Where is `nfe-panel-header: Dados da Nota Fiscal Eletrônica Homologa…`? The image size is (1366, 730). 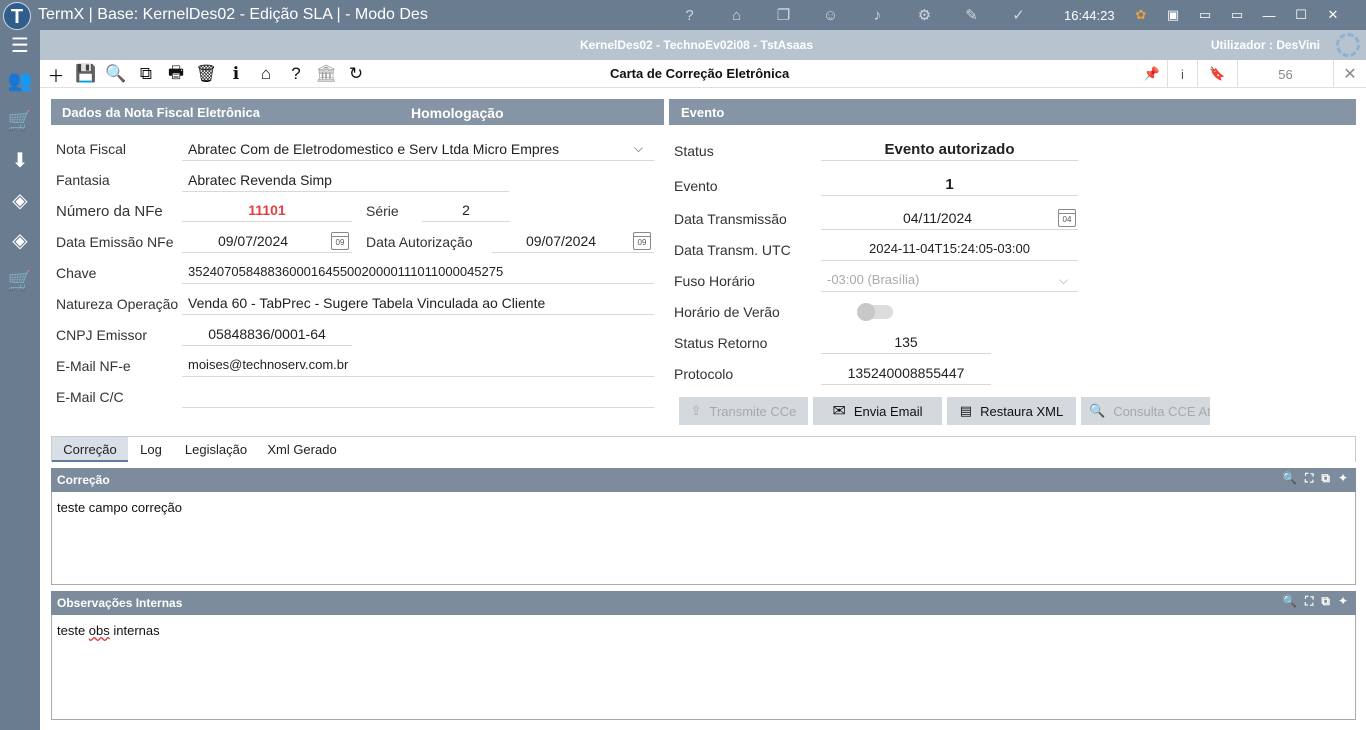
nfe-panel-header: Dados da Nota Fiscal Eletrônica Homologa… is located at coordinates (357, 112).